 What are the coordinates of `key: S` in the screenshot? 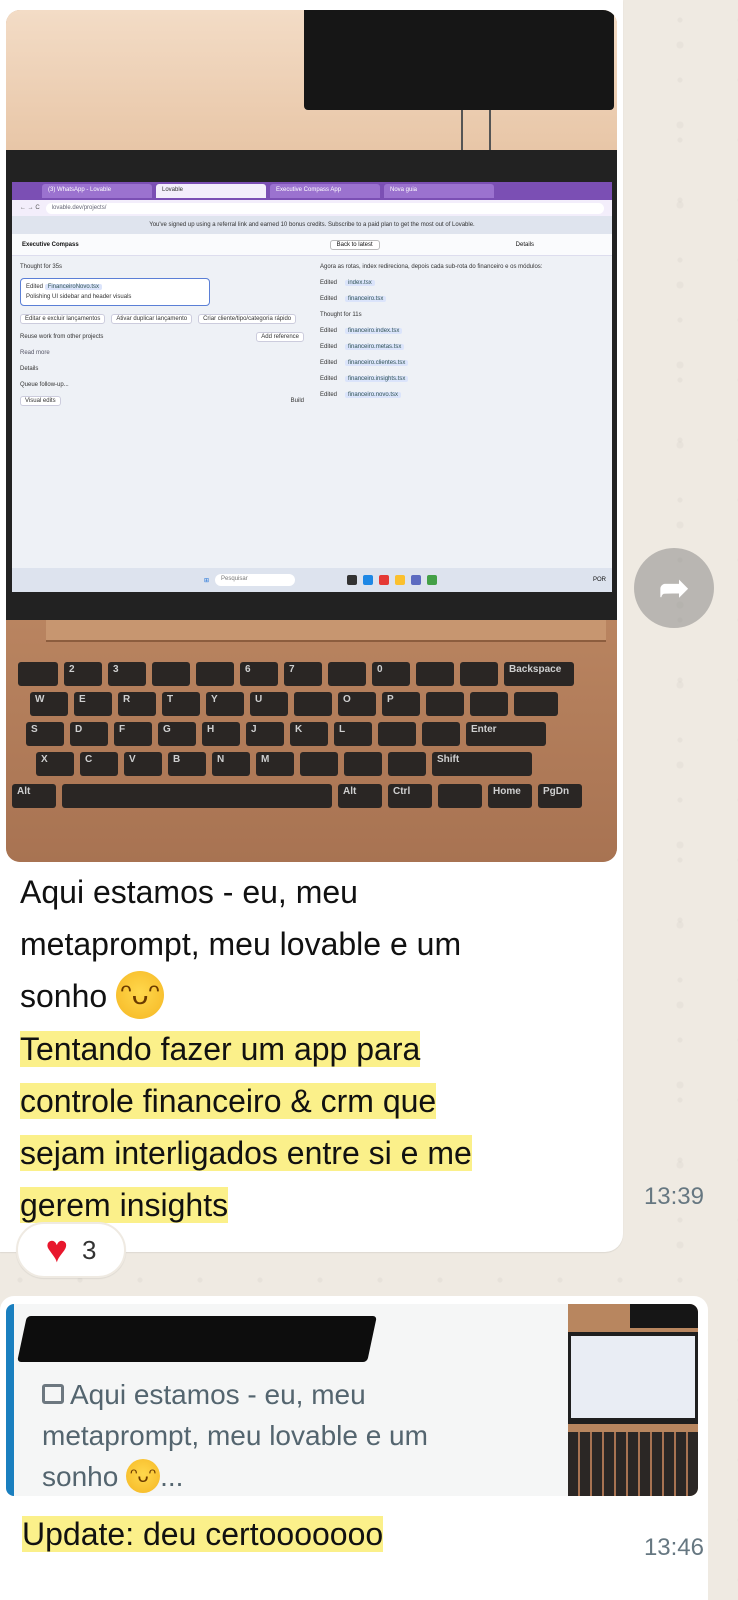 It's located at (45, 734).